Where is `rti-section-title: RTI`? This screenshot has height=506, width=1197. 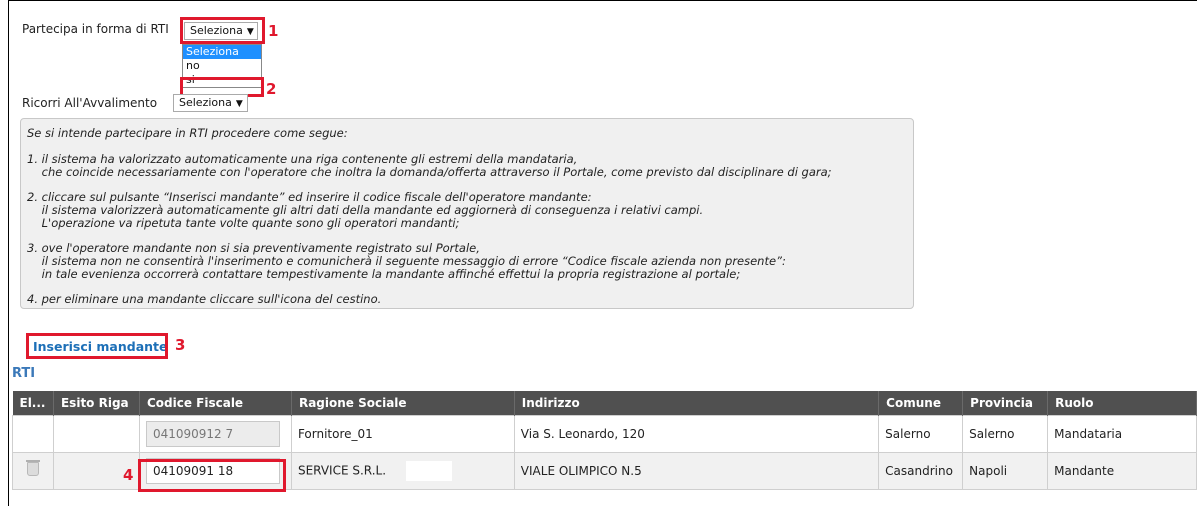 rti-section-title: RTI is located at coordinates (24, 373).